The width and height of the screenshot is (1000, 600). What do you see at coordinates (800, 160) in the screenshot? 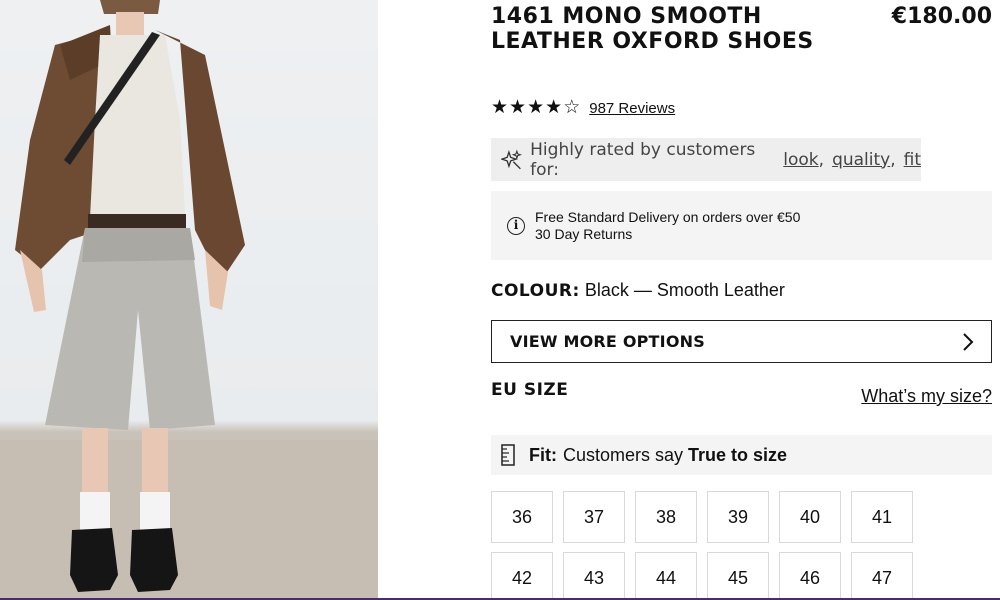
I see `highlight-tag-look: look` at bounding box center [800, 160].